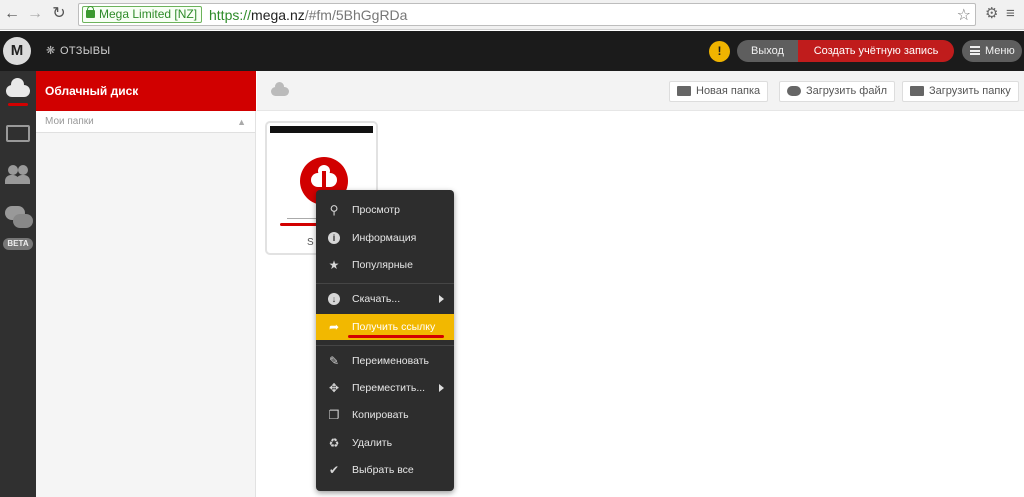  What do you see at coordinates (321, 129) in the screenshot?
I see `thumbnail-preview-bar` at bounding box center [321, 129].